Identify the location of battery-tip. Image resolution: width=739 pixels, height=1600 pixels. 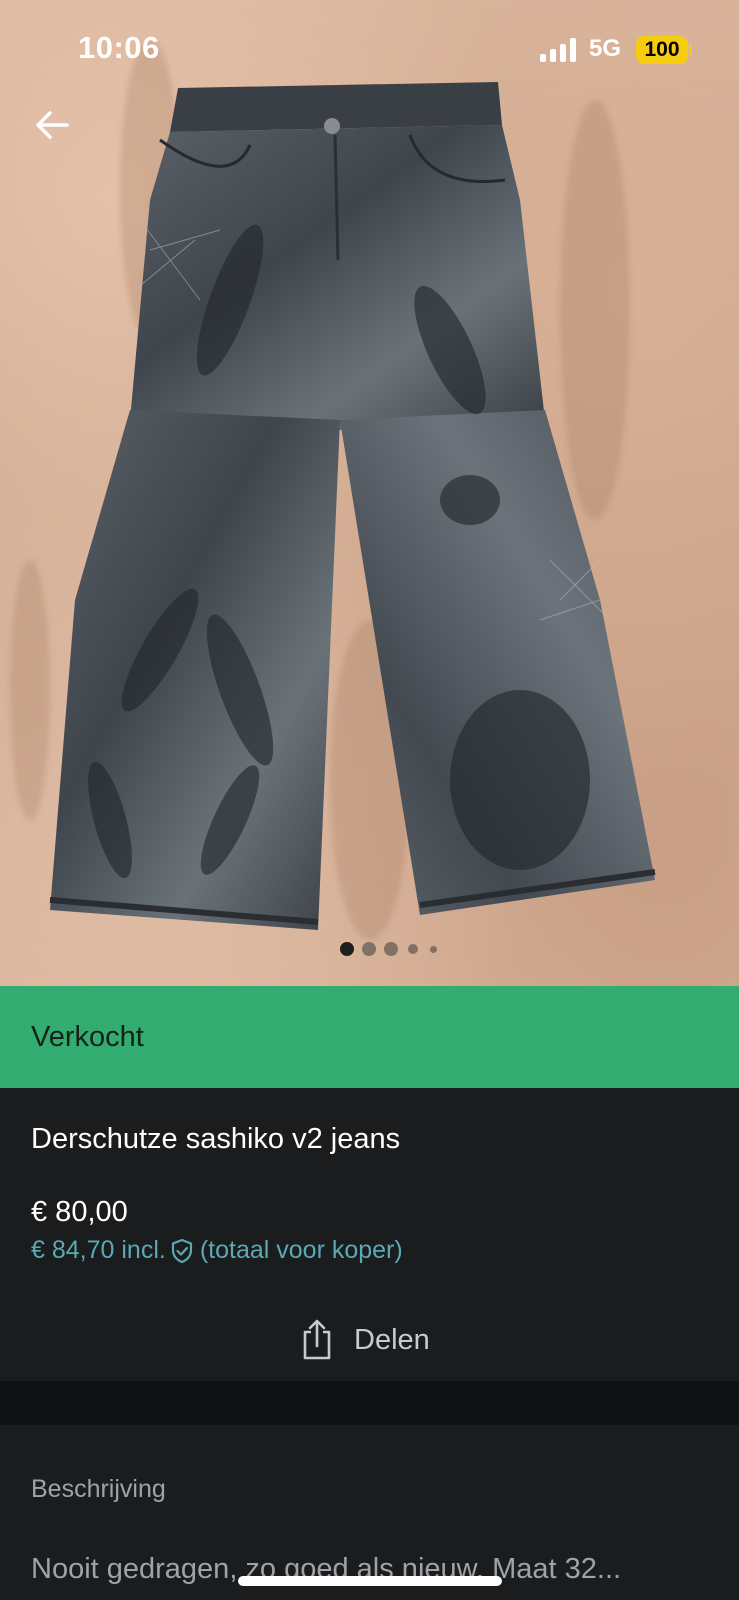
(690, 50).